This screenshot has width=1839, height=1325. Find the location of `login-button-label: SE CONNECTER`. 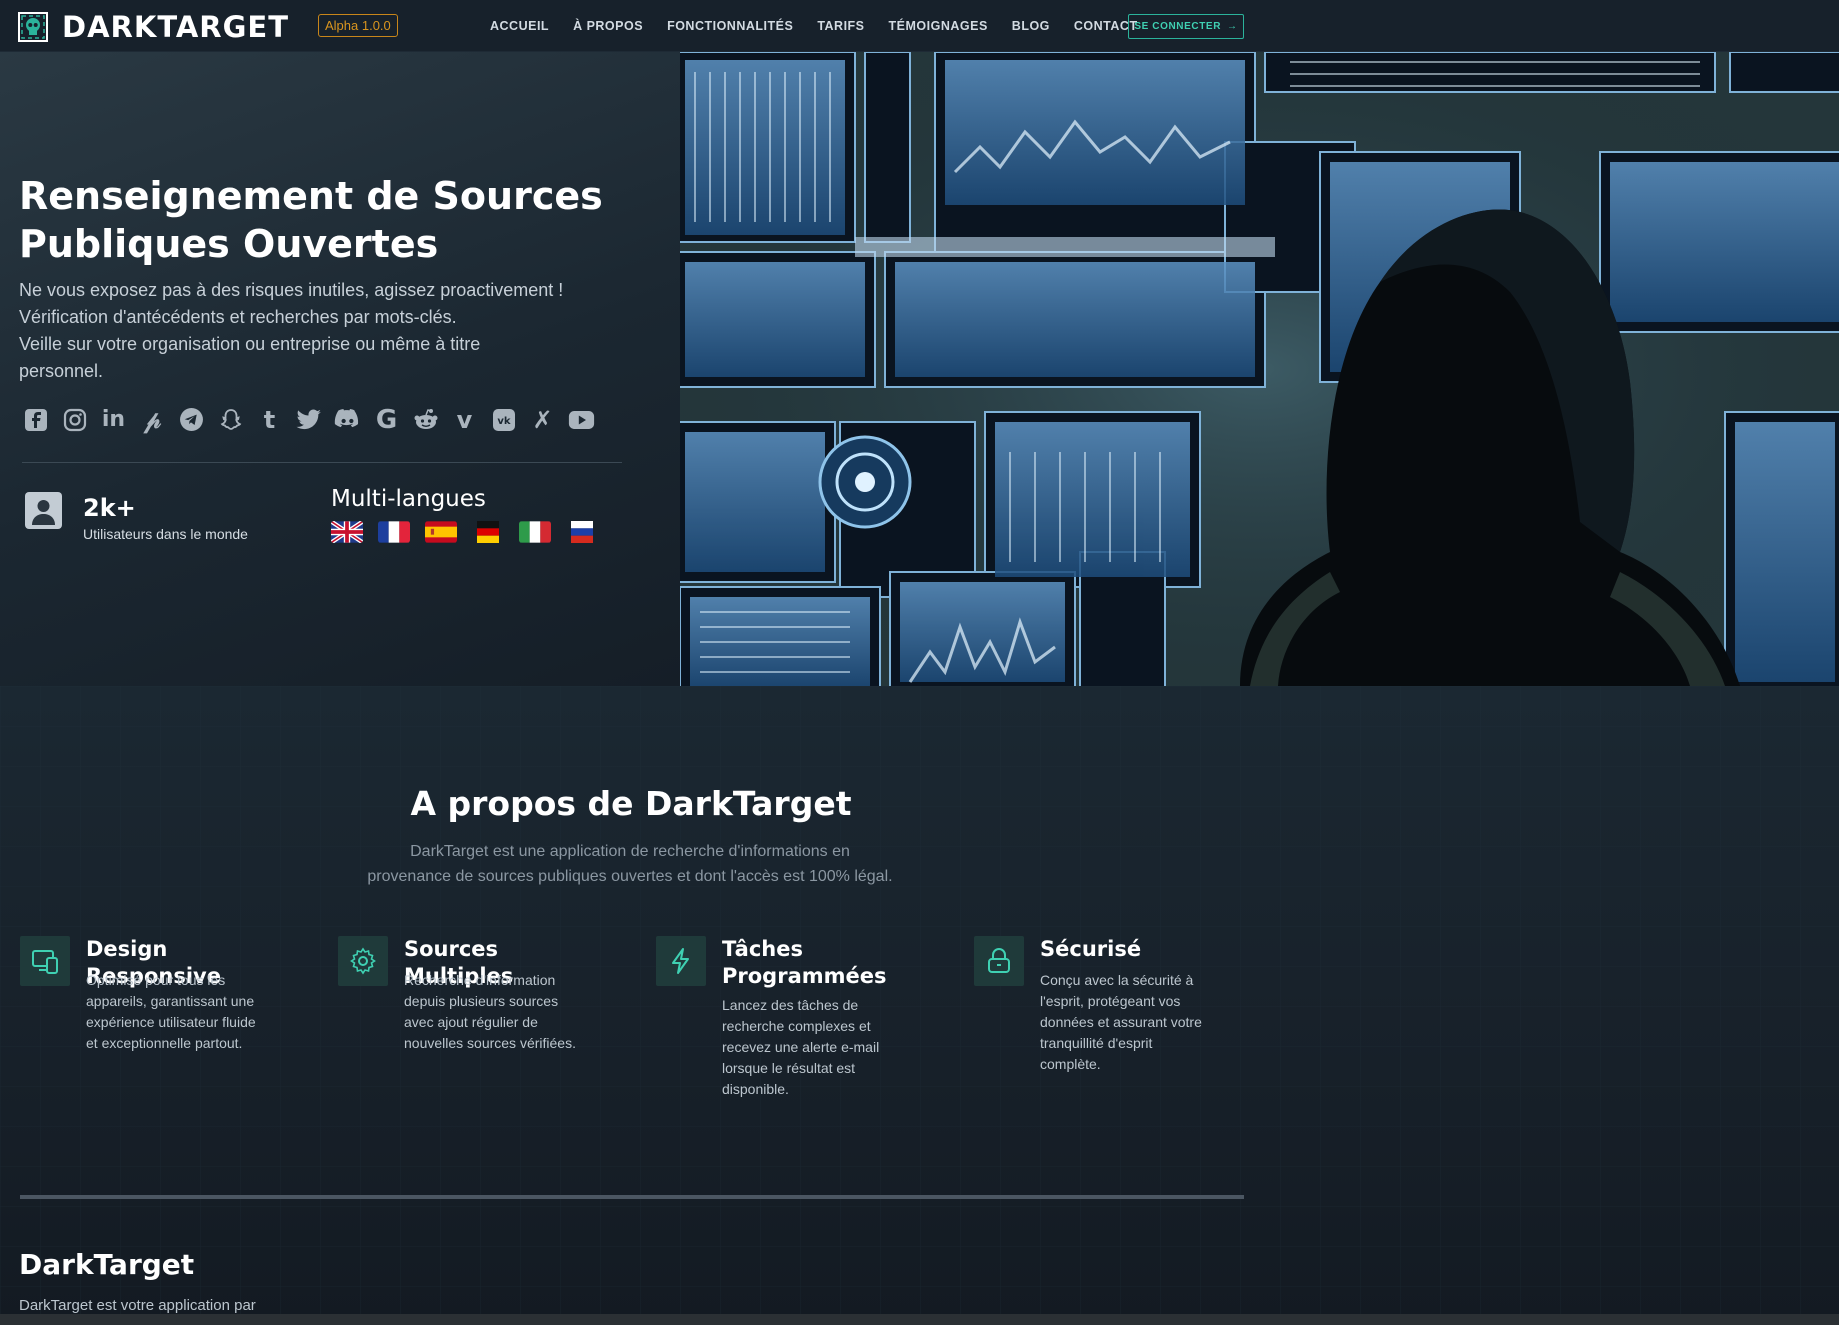

login-button-label: SE CONNECTER is located at coordinates (1178, 26).